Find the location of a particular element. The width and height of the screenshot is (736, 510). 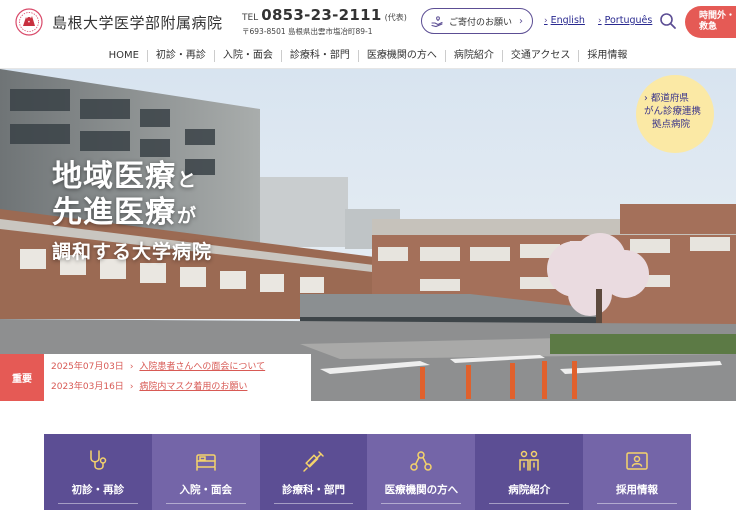

stethoscope-icon is located at coordinates (98, 460).